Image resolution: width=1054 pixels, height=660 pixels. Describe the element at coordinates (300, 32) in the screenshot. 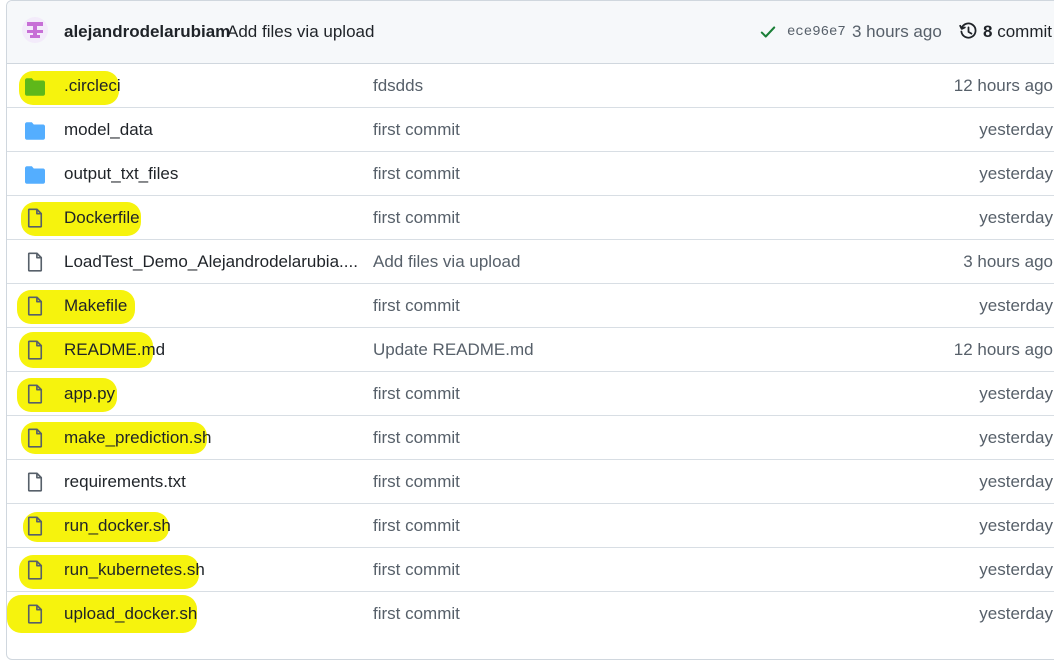

I see `commit-message: Add files via upload` at that location.